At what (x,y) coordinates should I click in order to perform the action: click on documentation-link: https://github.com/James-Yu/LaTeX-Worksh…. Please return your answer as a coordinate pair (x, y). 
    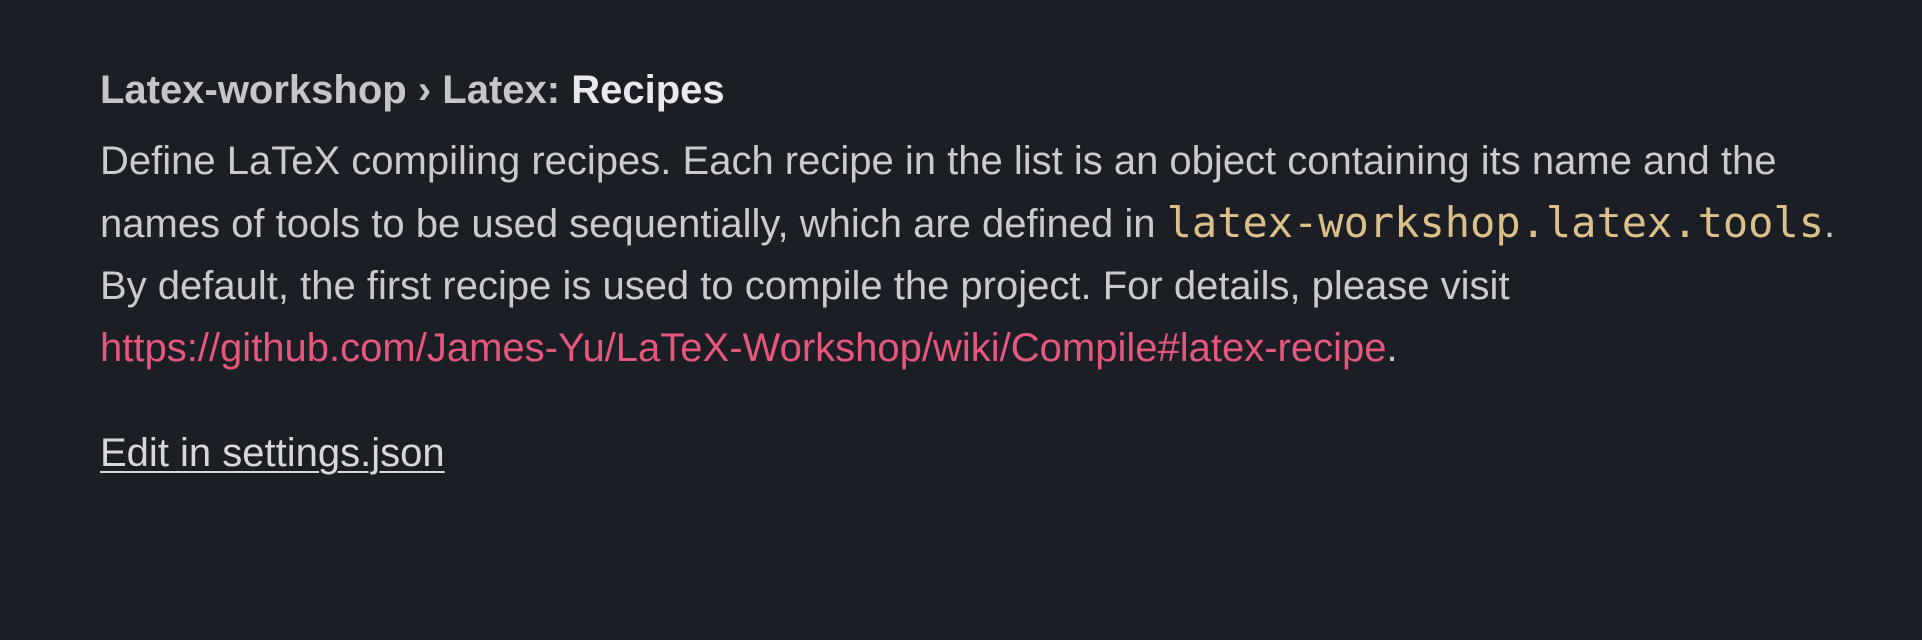
    Looking at the image, I should click on (743, 348).